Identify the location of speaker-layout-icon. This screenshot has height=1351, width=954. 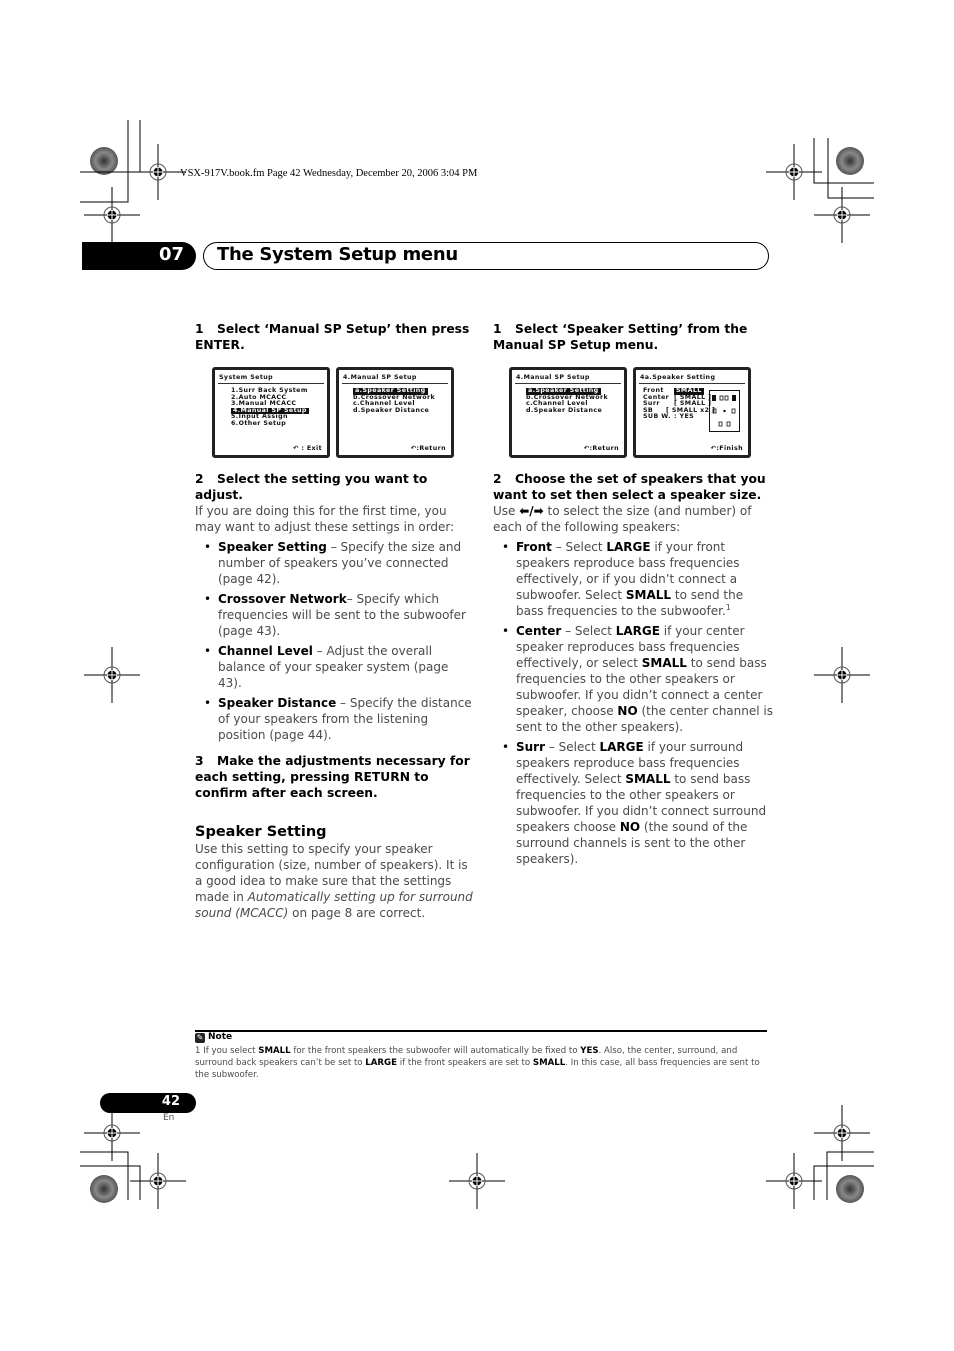
(724, 411).